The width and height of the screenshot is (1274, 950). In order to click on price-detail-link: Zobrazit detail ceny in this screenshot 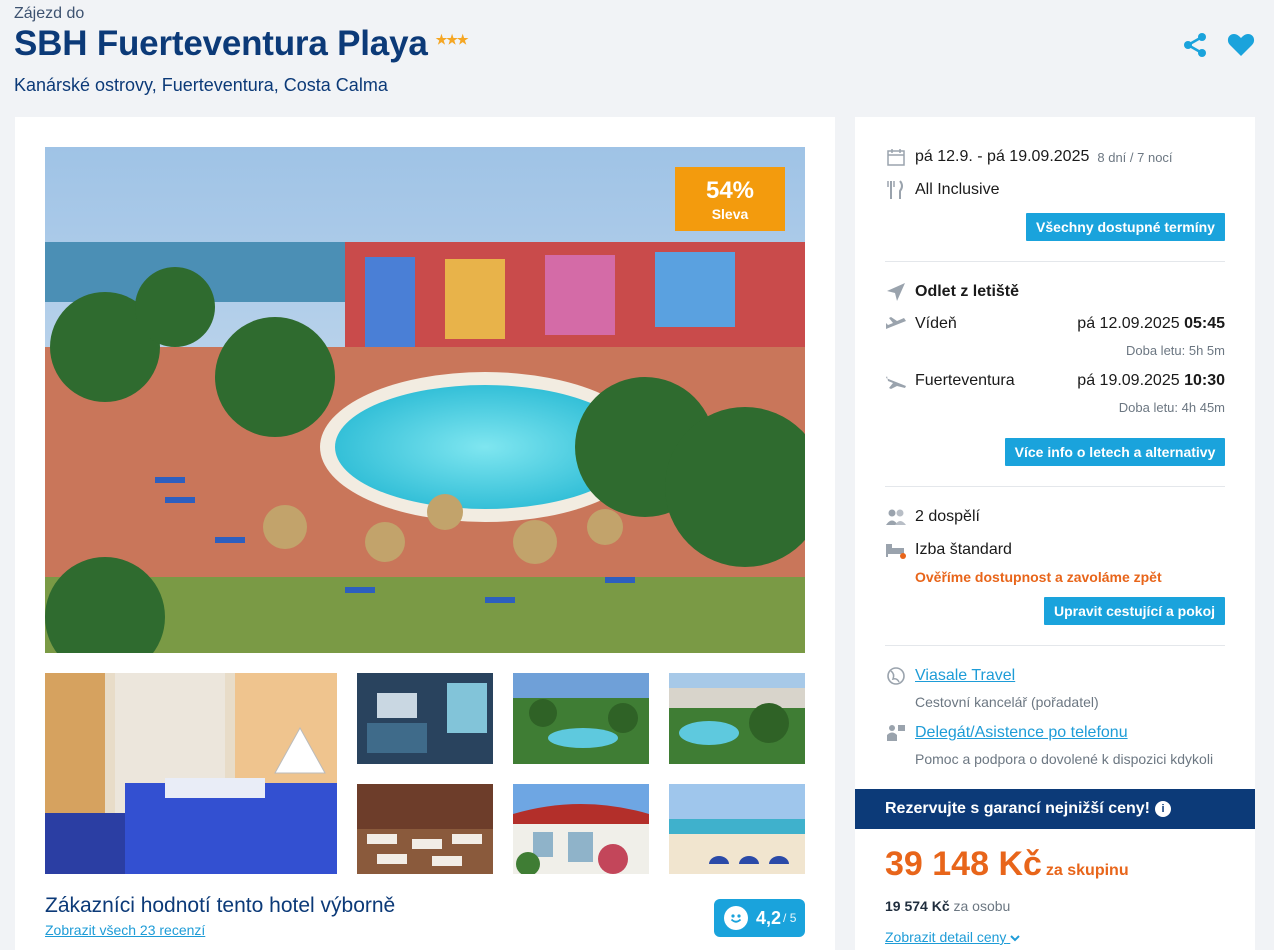, I will do `click(953, 937)`.